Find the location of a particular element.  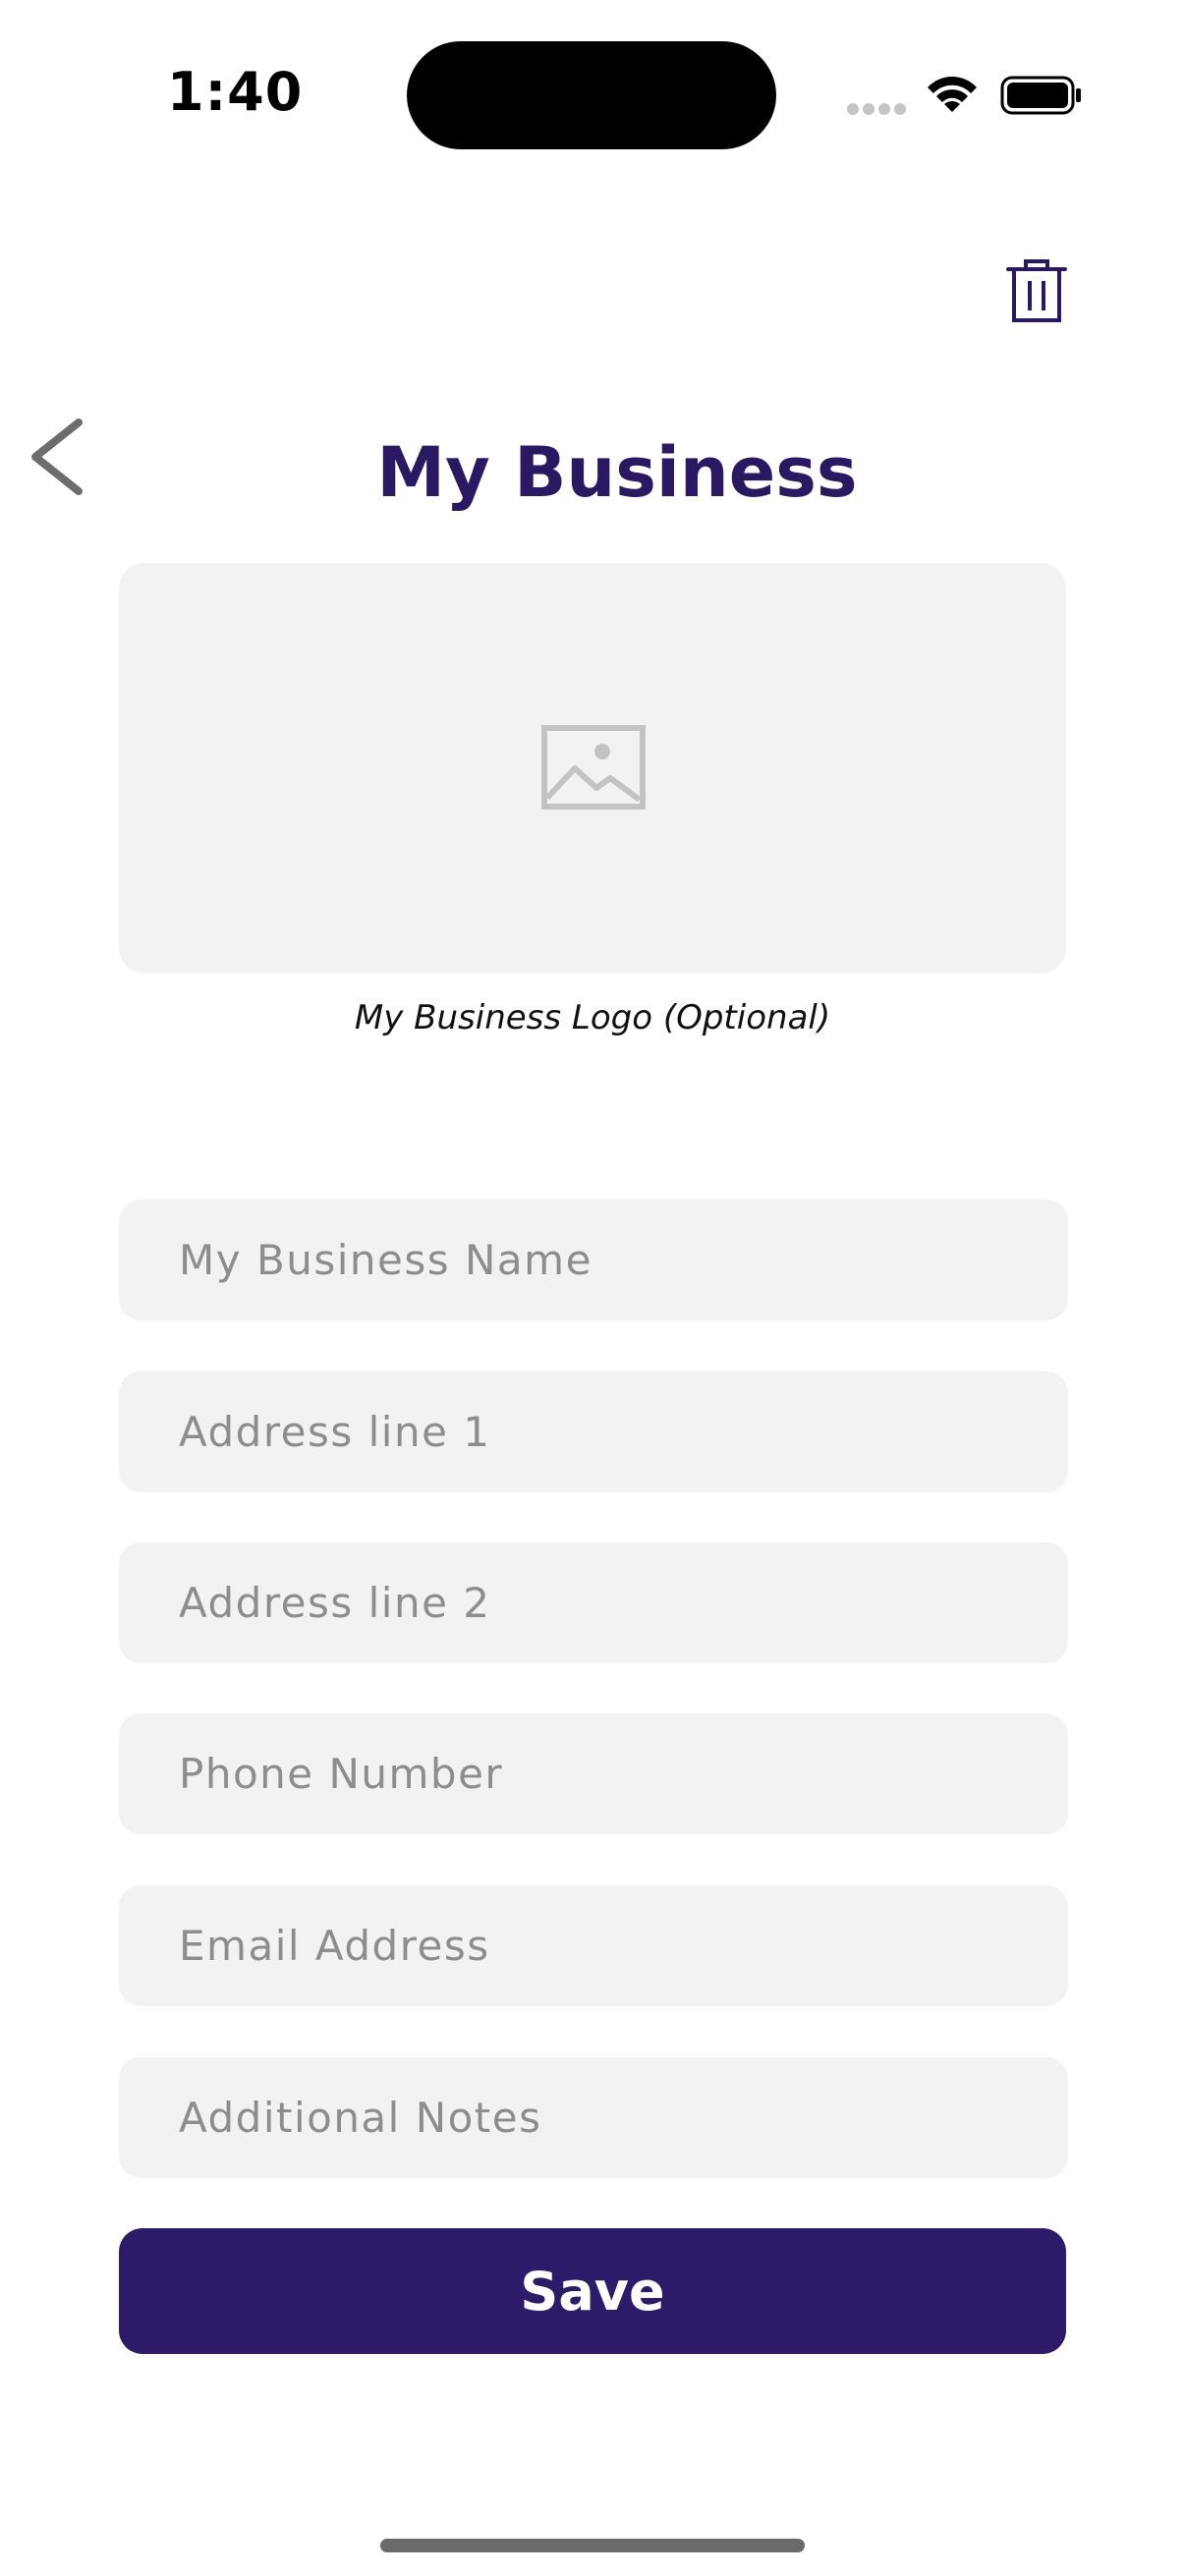

image-placeholder-icon is located at coordinates (594, 767).